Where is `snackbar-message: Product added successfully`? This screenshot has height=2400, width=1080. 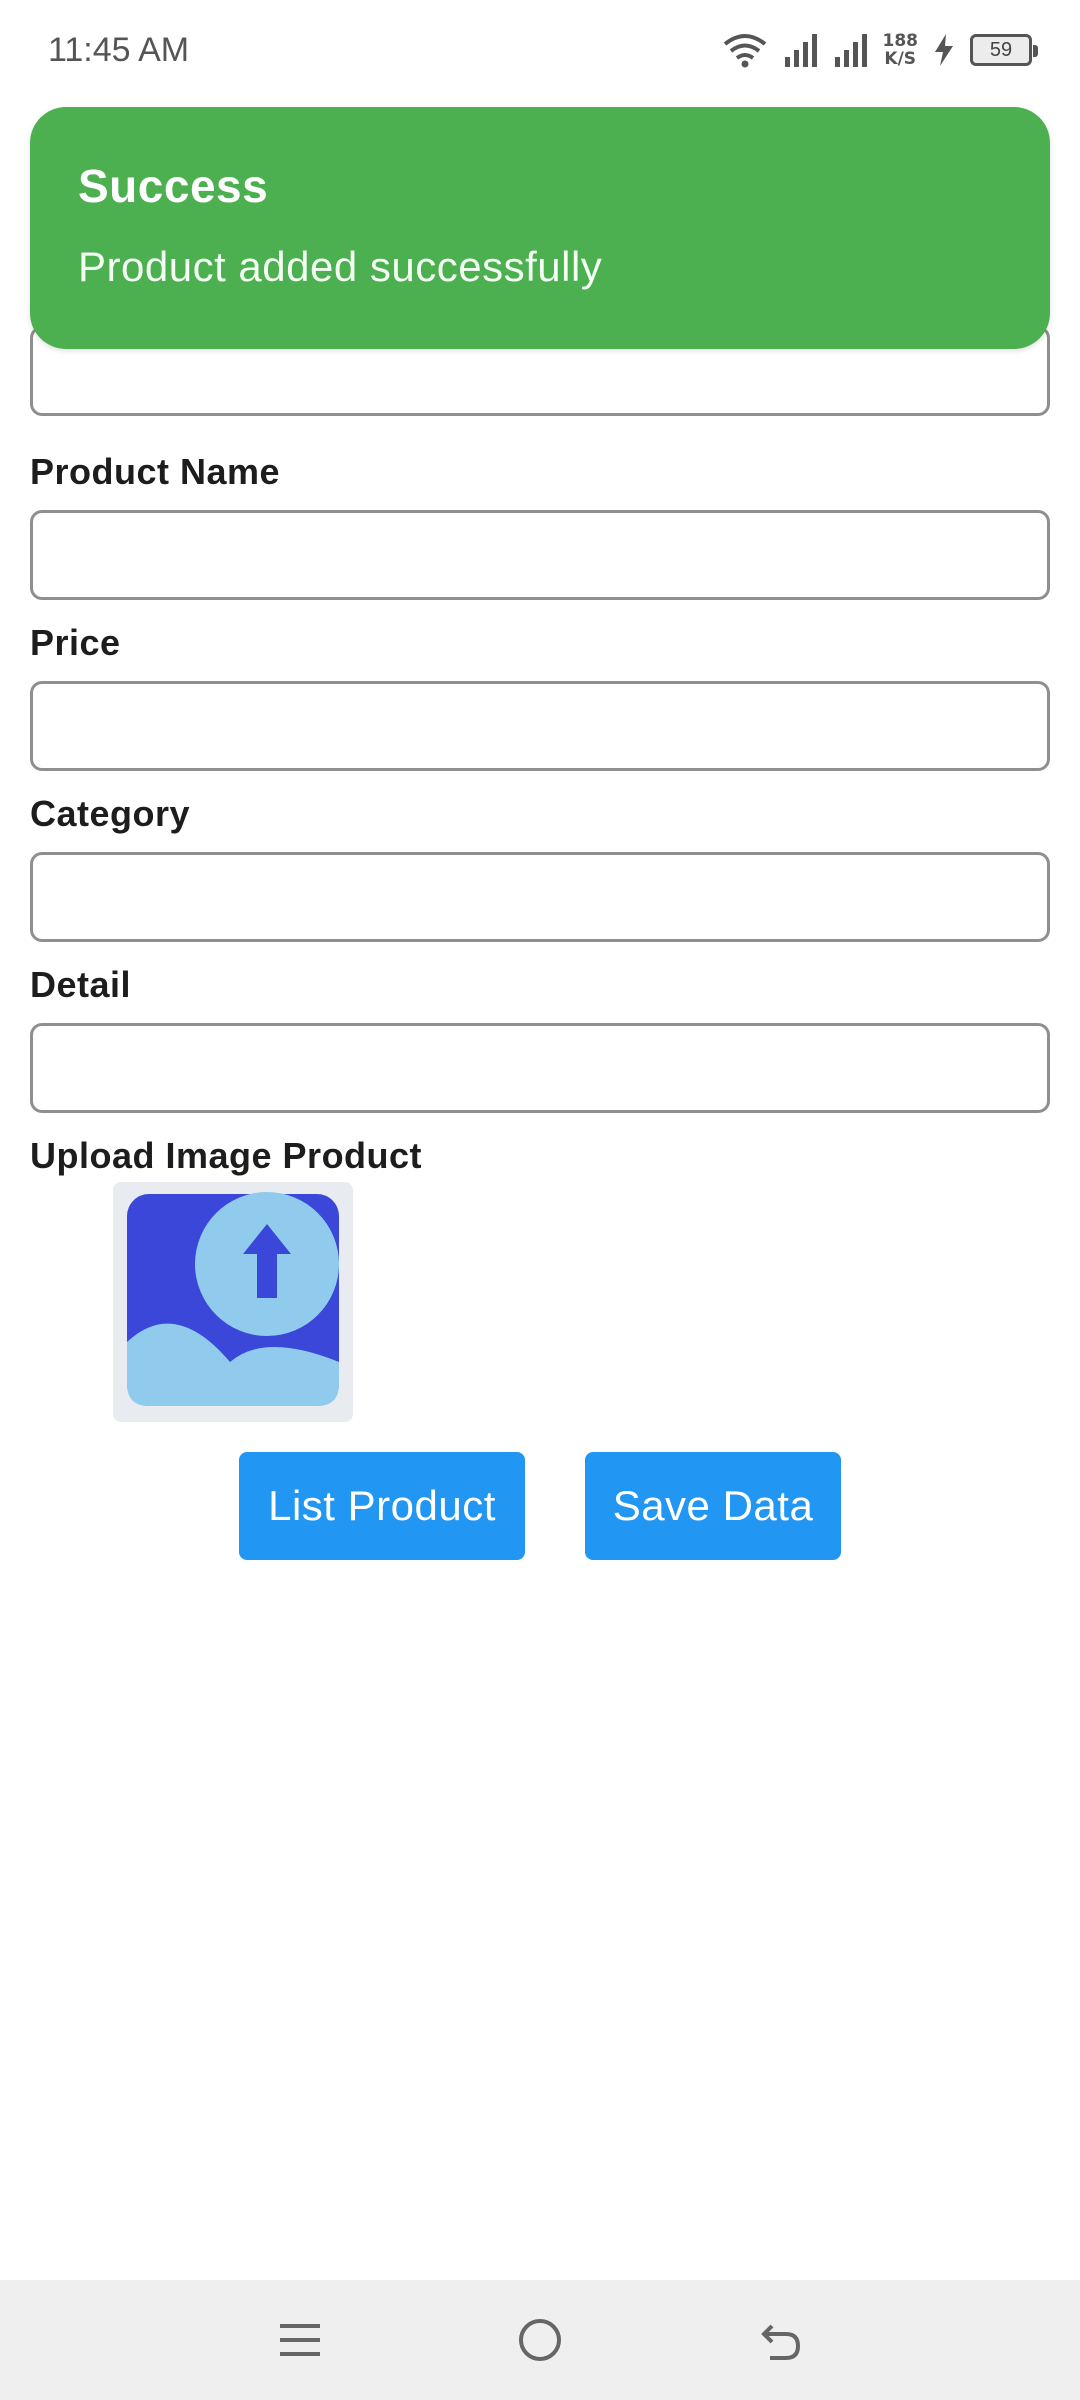 snackbar-message: Product added successfully is located at coordinates (340, 266).